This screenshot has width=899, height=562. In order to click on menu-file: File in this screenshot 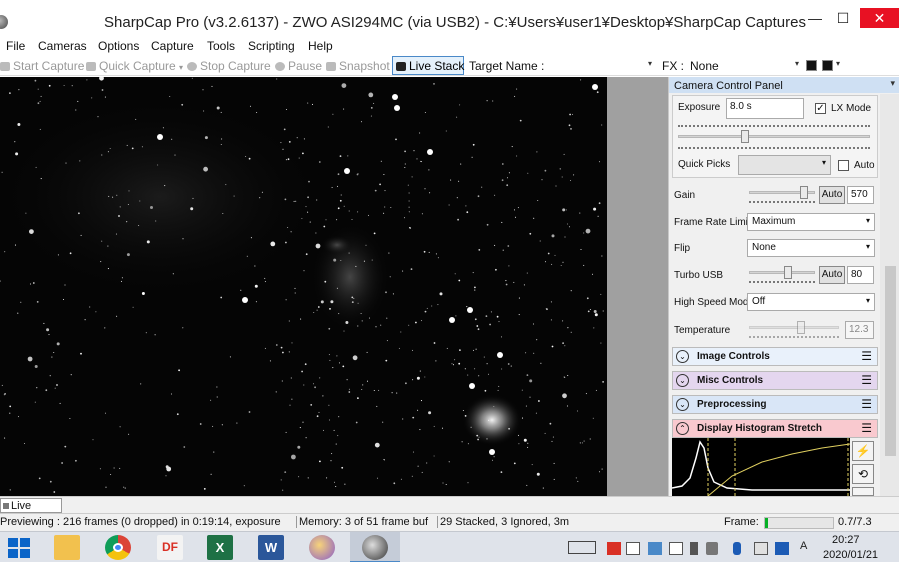, I will do `click(15, 46)`.